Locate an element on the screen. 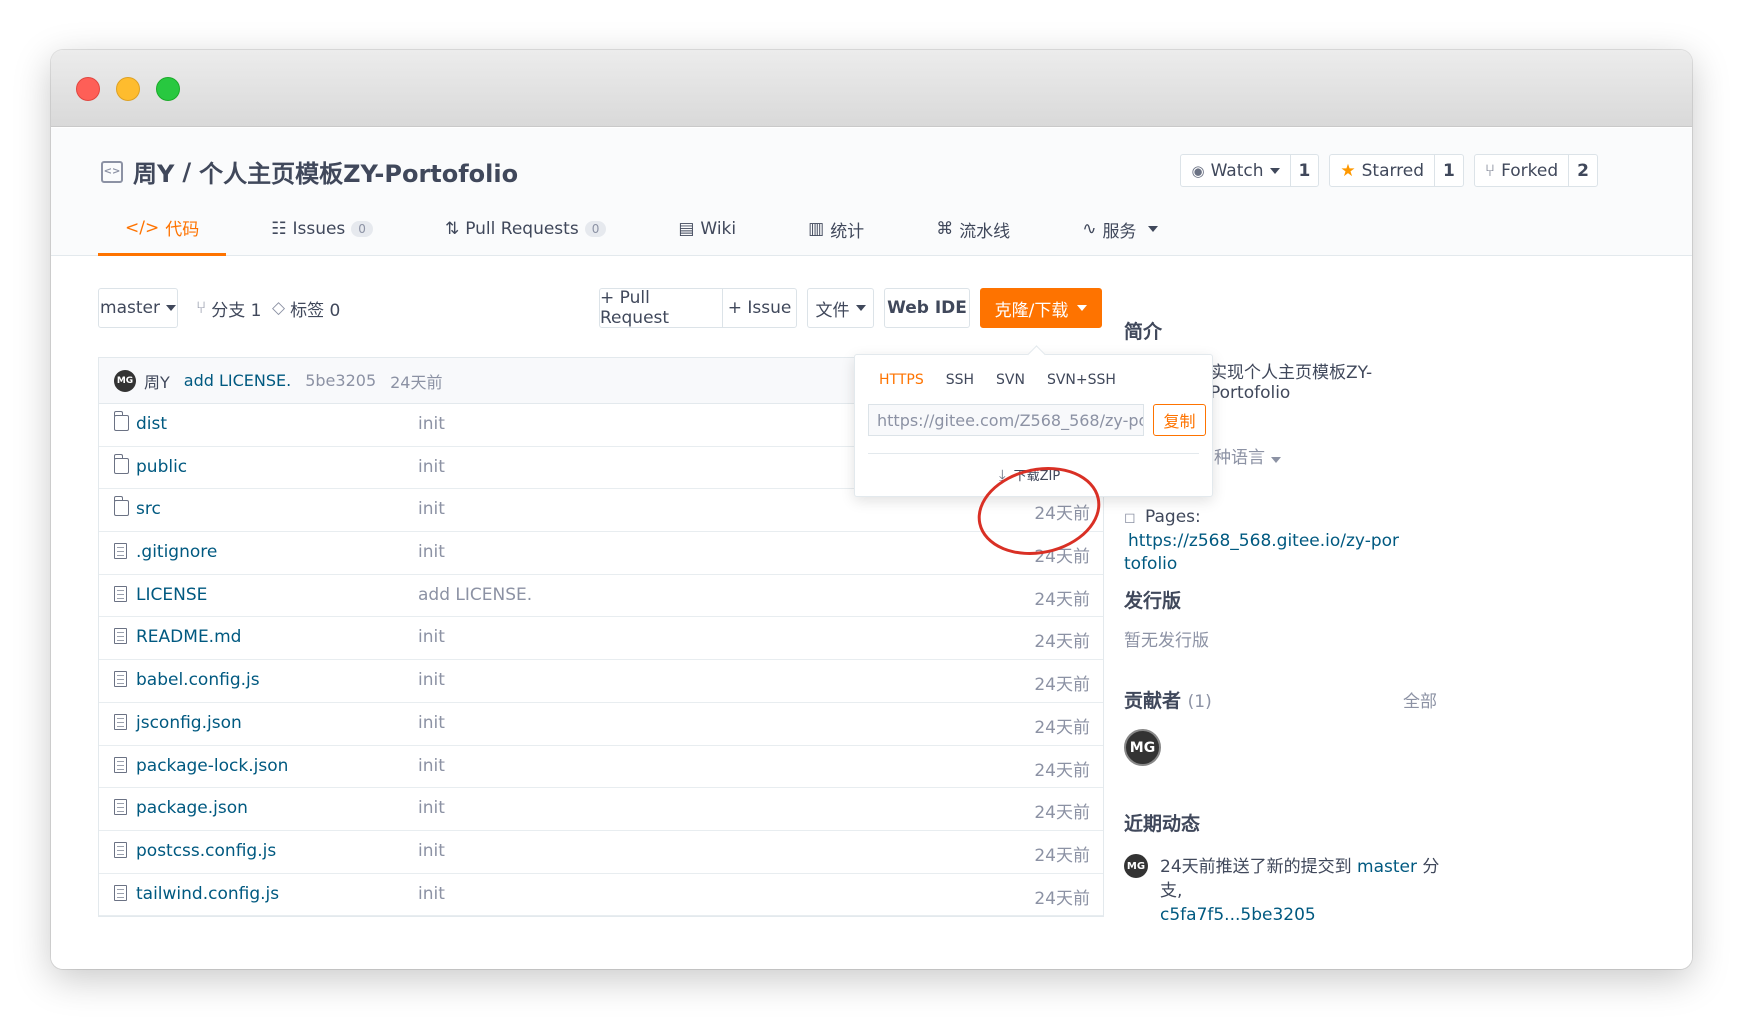 The height and width of the screenshot is (1021, 1743). new-issue-button: + Issue is located at coordinates (759, 308).